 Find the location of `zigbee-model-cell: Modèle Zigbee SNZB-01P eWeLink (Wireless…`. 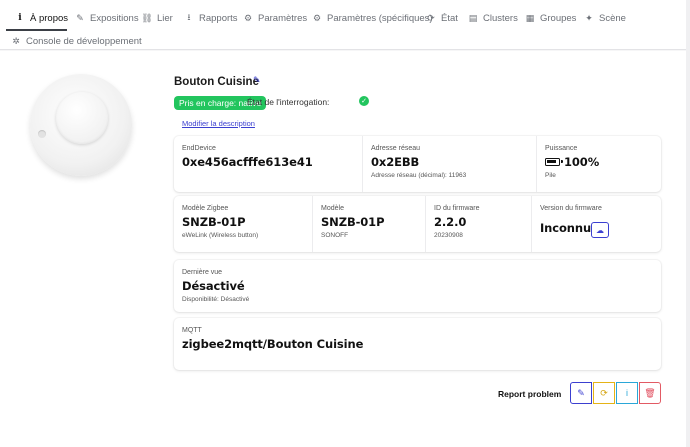

zigbee-model-cell: Modèle Zigbee SNZB-01P eWeLink (Wireless… is located at coordinates (243, 224).